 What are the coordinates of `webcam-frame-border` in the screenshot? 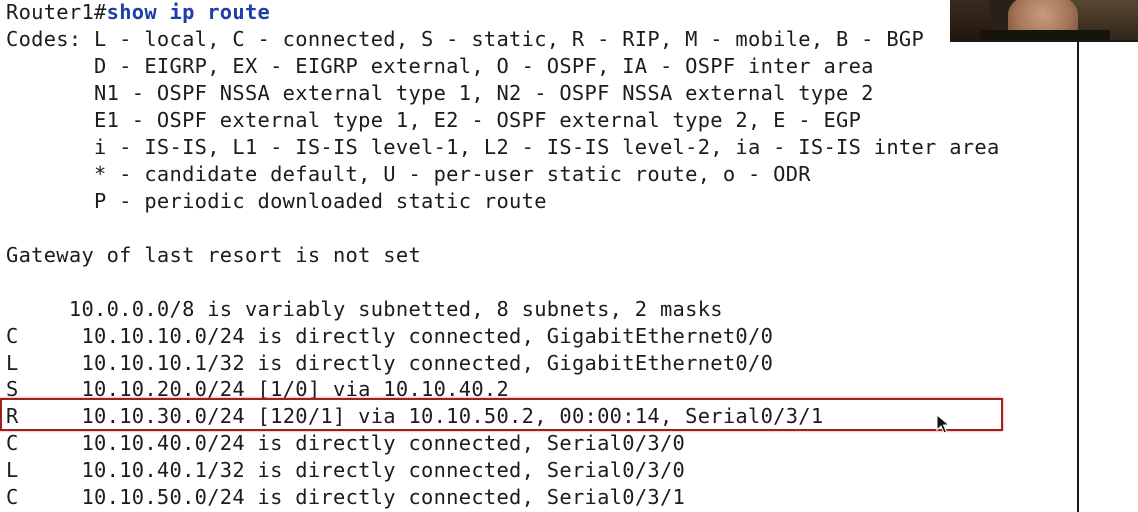 It's located at (1044, 41).